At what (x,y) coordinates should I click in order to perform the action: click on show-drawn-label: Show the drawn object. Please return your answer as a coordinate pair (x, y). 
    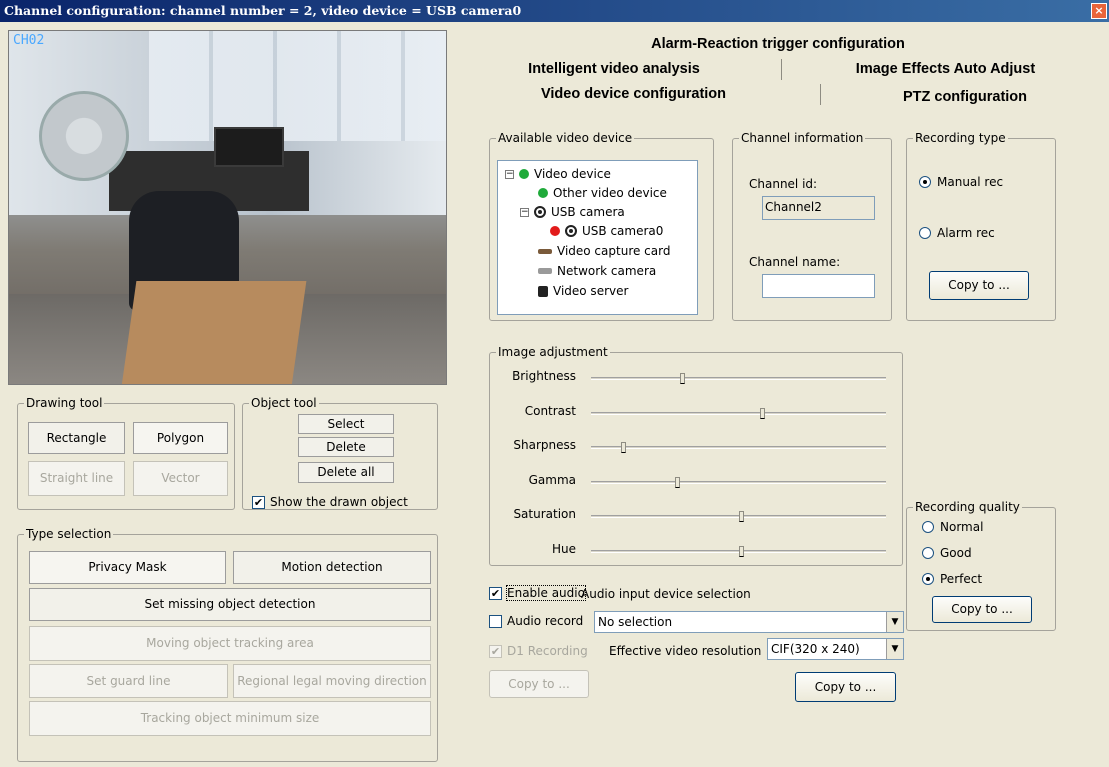
    Looking at the image, I should click on (339, 502).